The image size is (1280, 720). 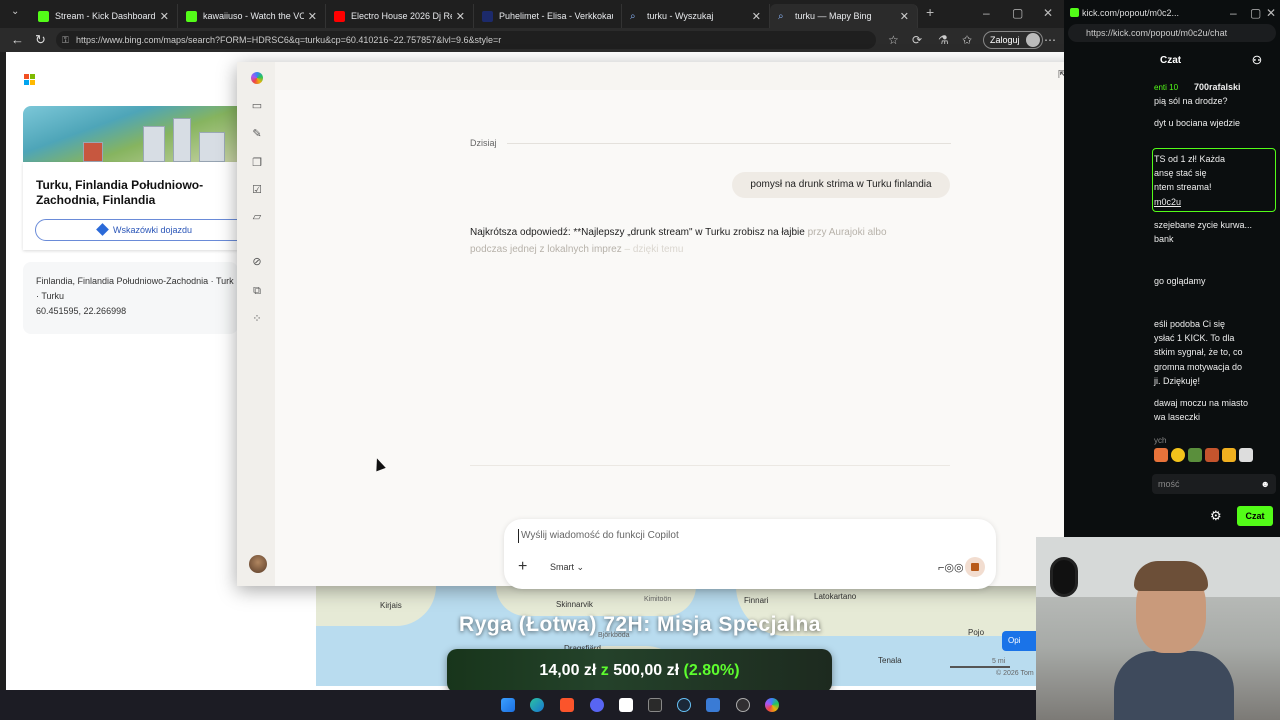 What do you see at coordinates (626, 705) in the screenshot?
I see `streamer-app-icon` at bounding box center [626, 705].